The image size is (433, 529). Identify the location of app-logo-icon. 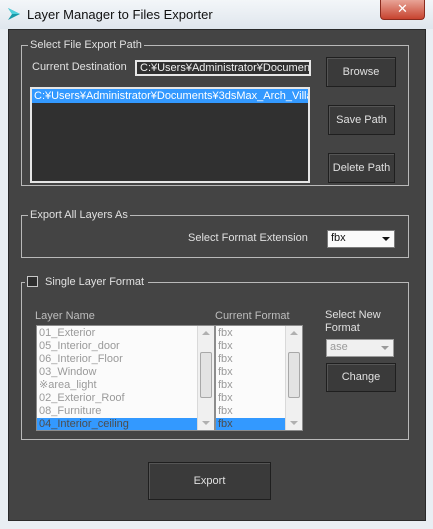
(14, 14).